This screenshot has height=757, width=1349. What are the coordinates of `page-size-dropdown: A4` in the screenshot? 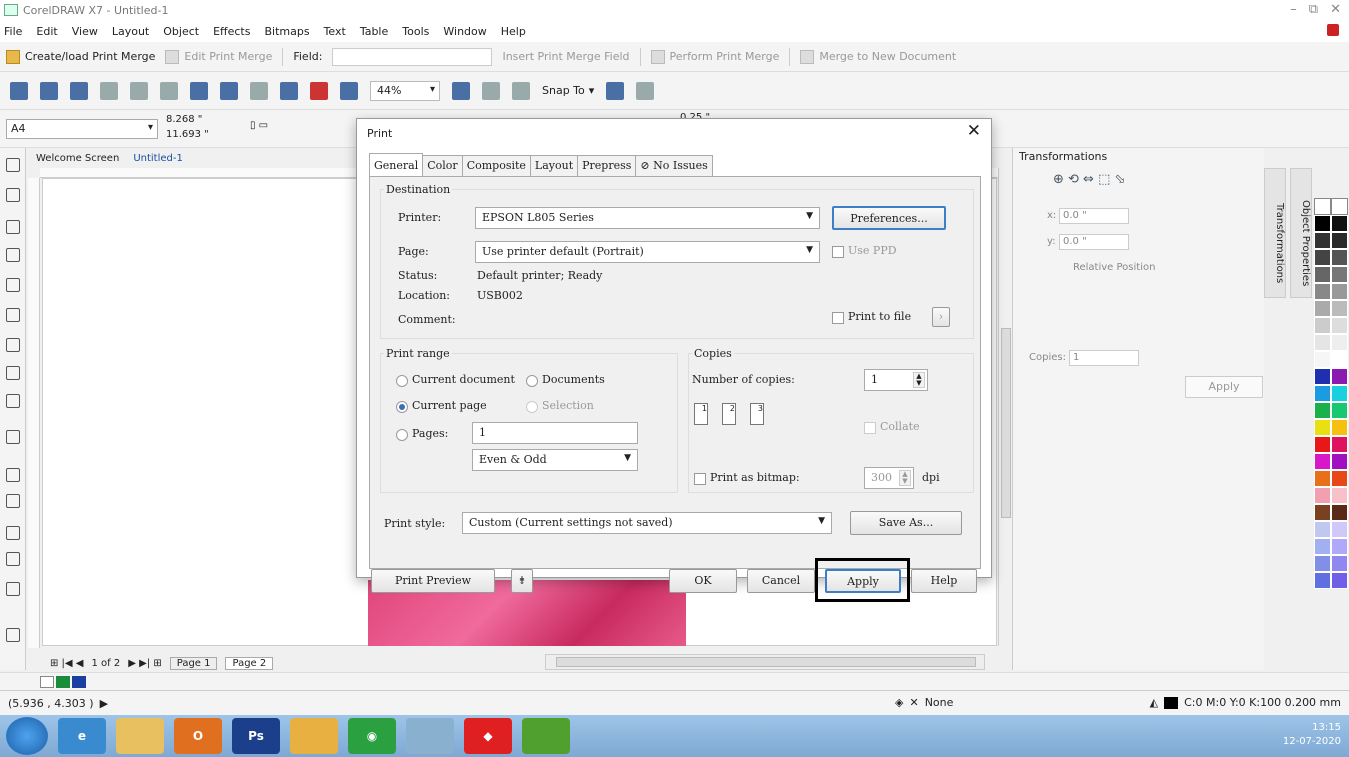 It's located at (82, 129).